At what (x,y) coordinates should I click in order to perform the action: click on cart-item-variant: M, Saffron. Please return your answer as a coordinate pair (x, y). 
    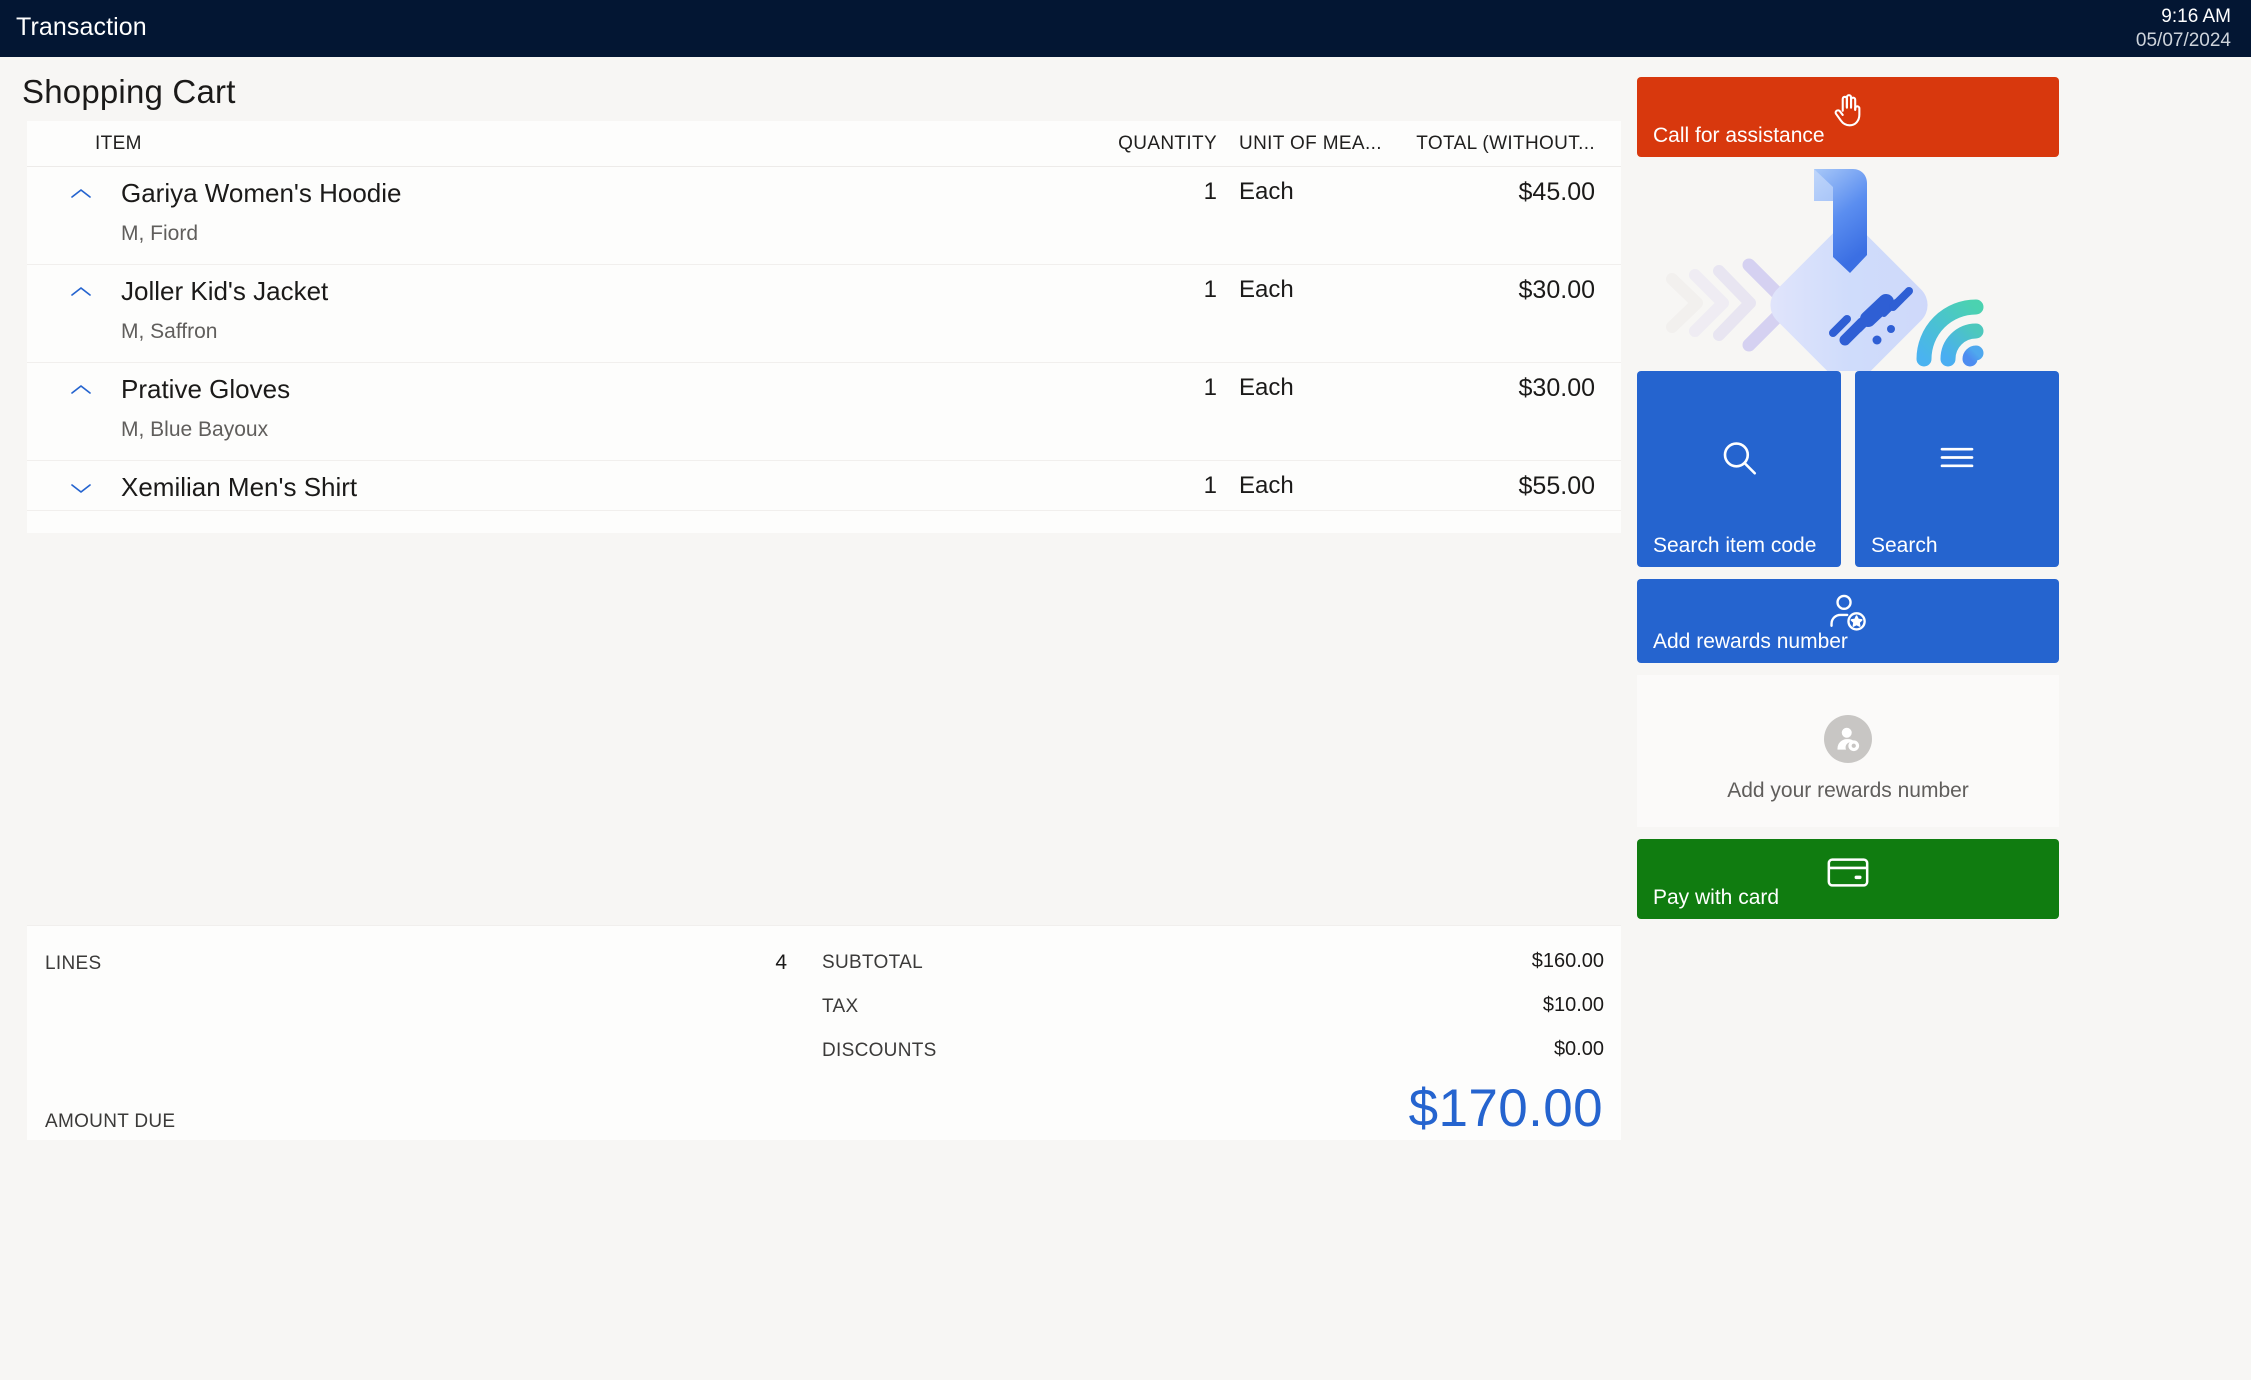
    Looking at the image, I should click on (169, 331).